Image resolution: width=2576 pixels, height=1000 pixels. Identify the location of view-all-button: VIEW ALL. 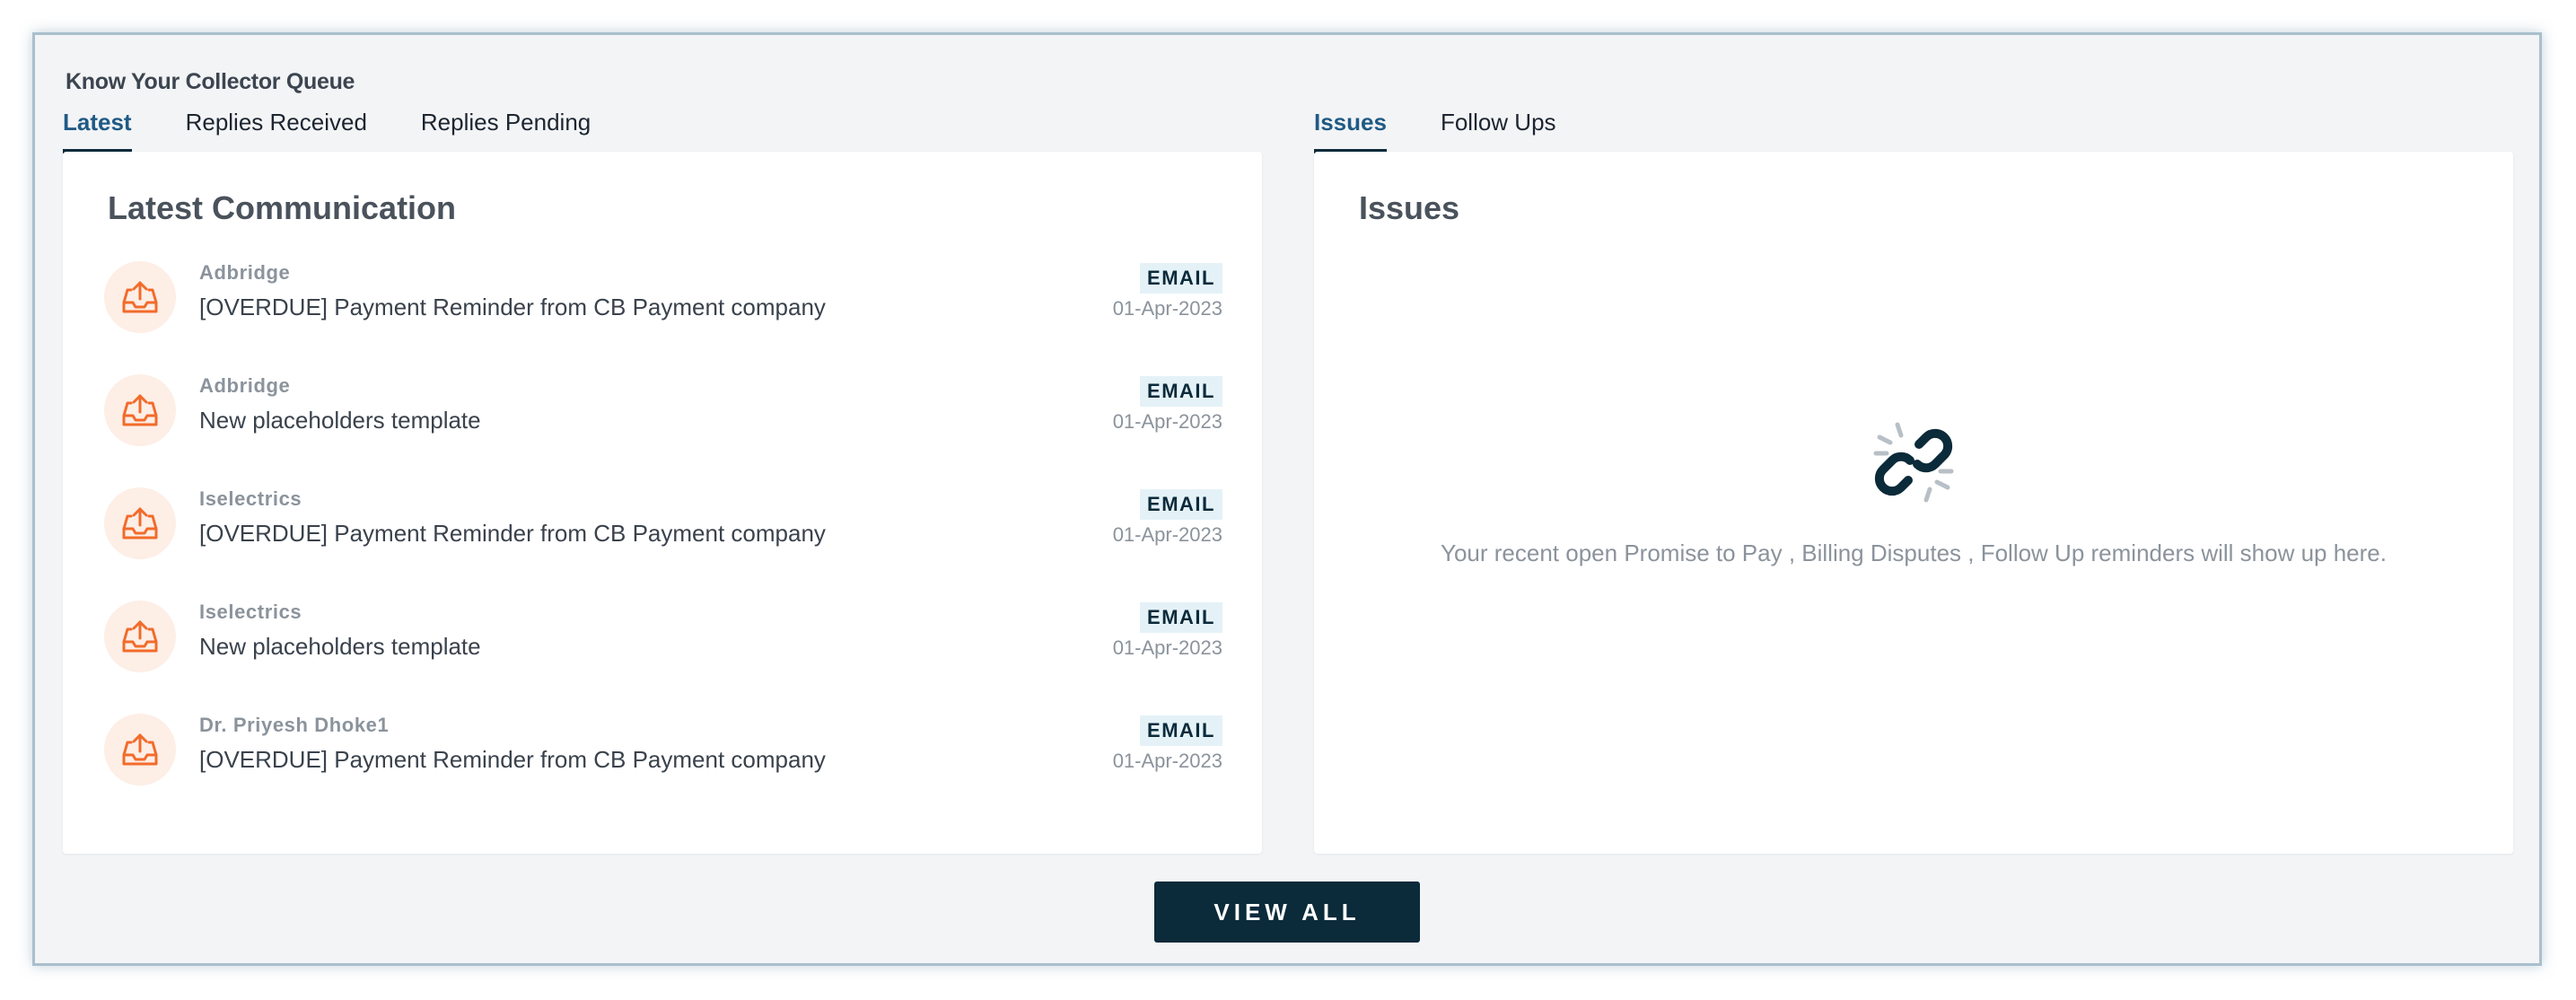
(1287, 913).